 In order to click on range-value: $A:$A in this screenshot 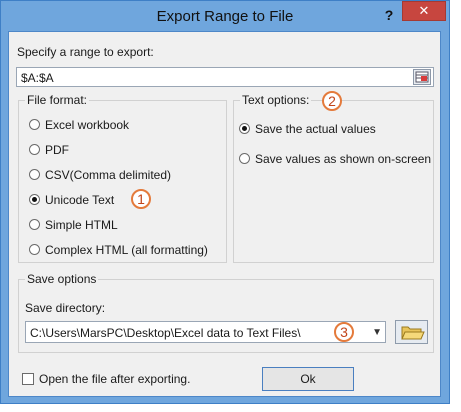, I will do `click(37, 78)`.